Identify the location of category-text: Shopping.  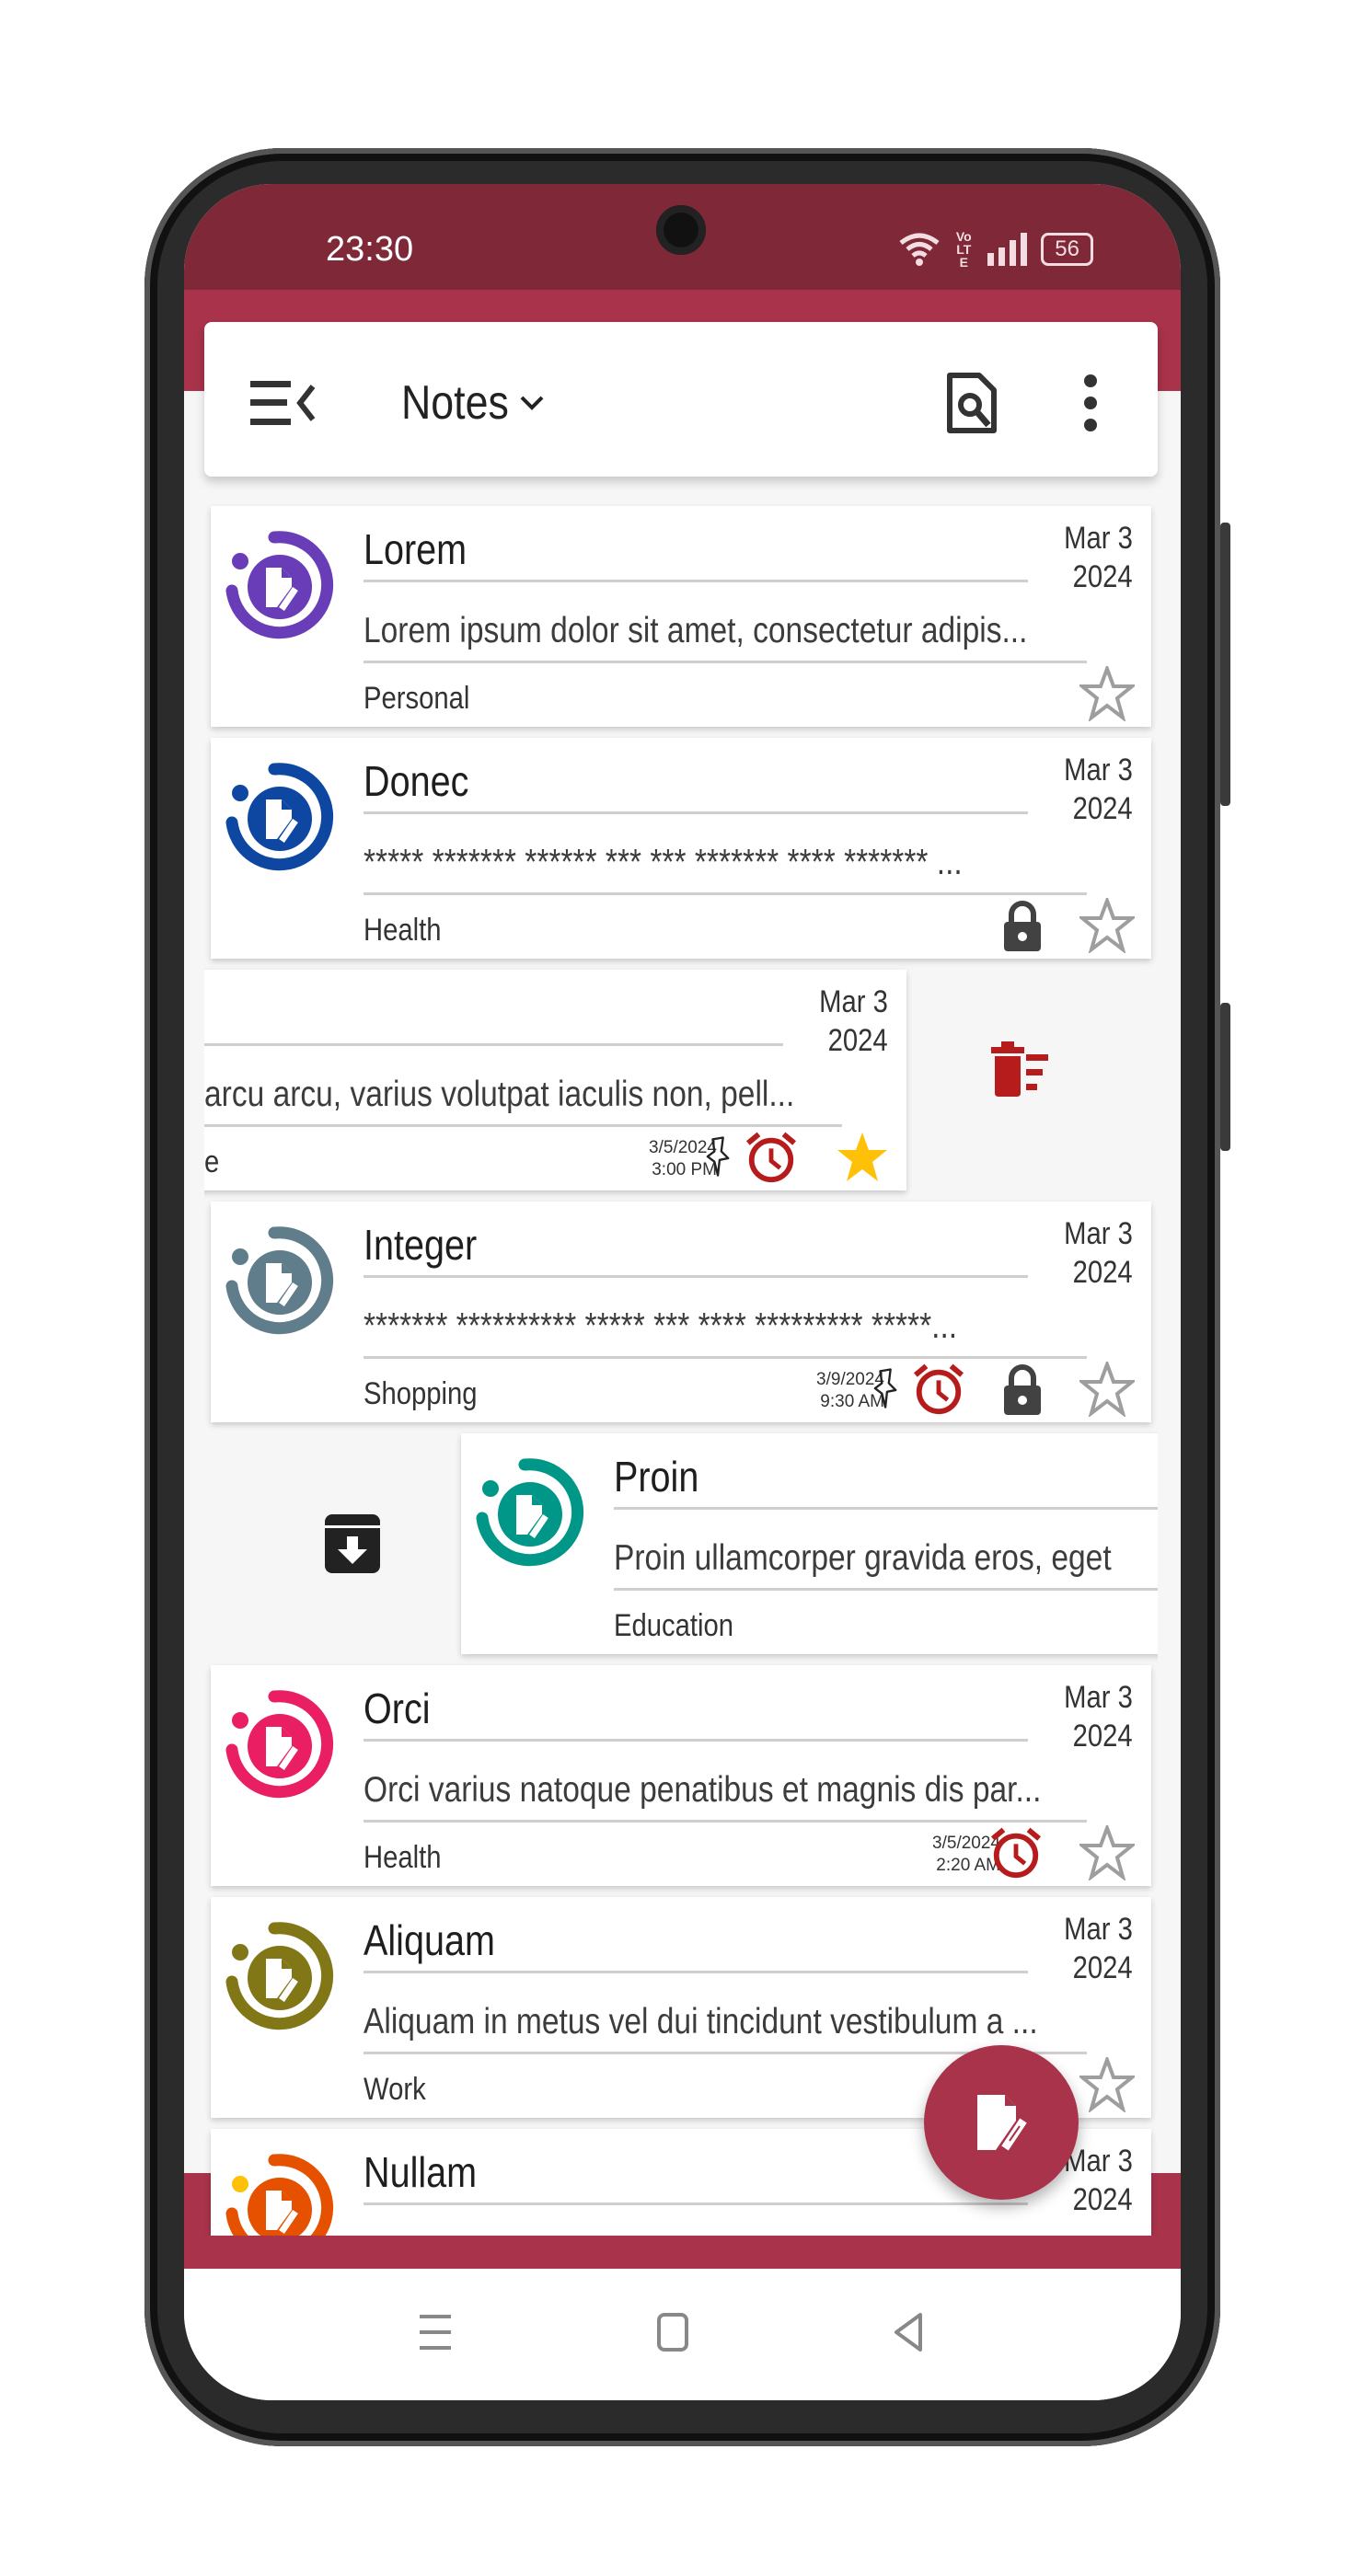
(421, 1393).